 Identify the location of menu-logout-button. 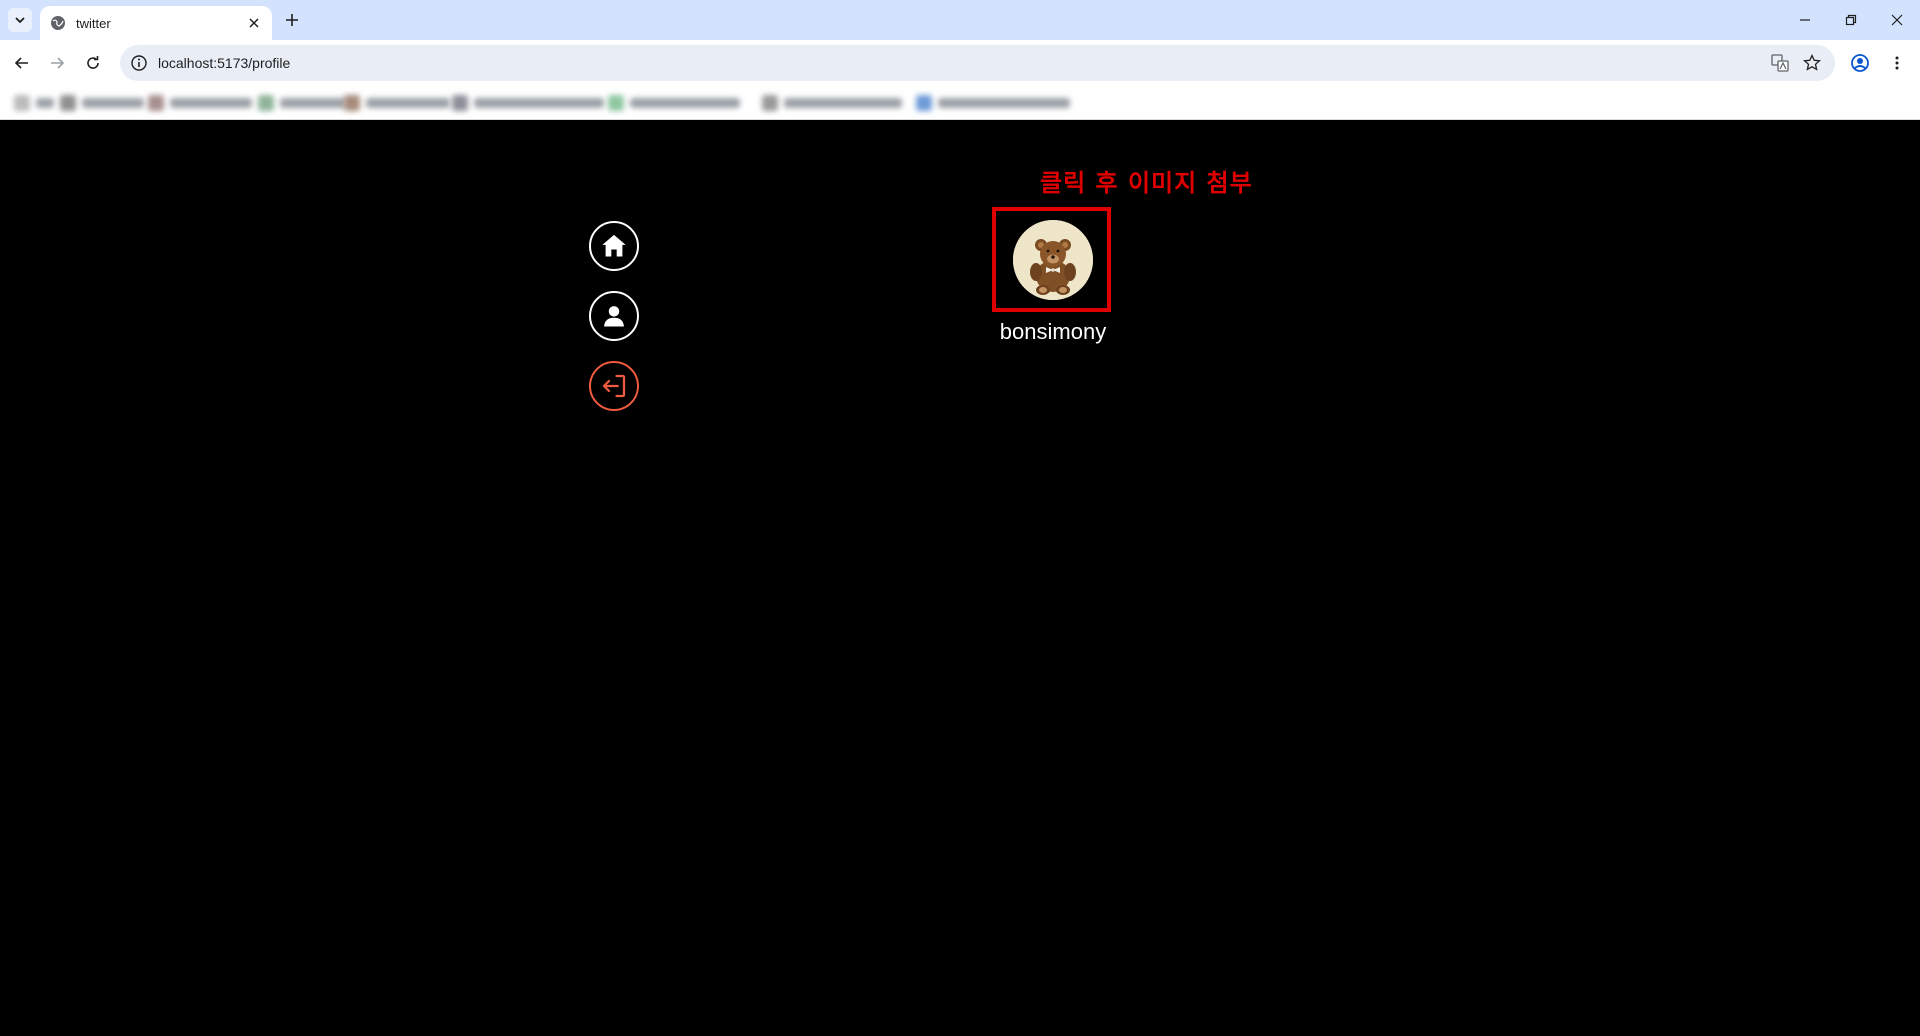
(614, 386).